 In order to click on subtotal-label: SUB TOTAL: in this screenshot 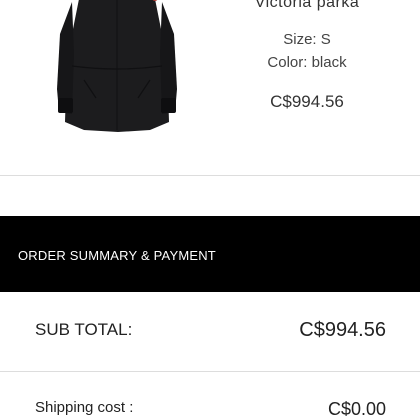, I will do `click(84, 329)`.